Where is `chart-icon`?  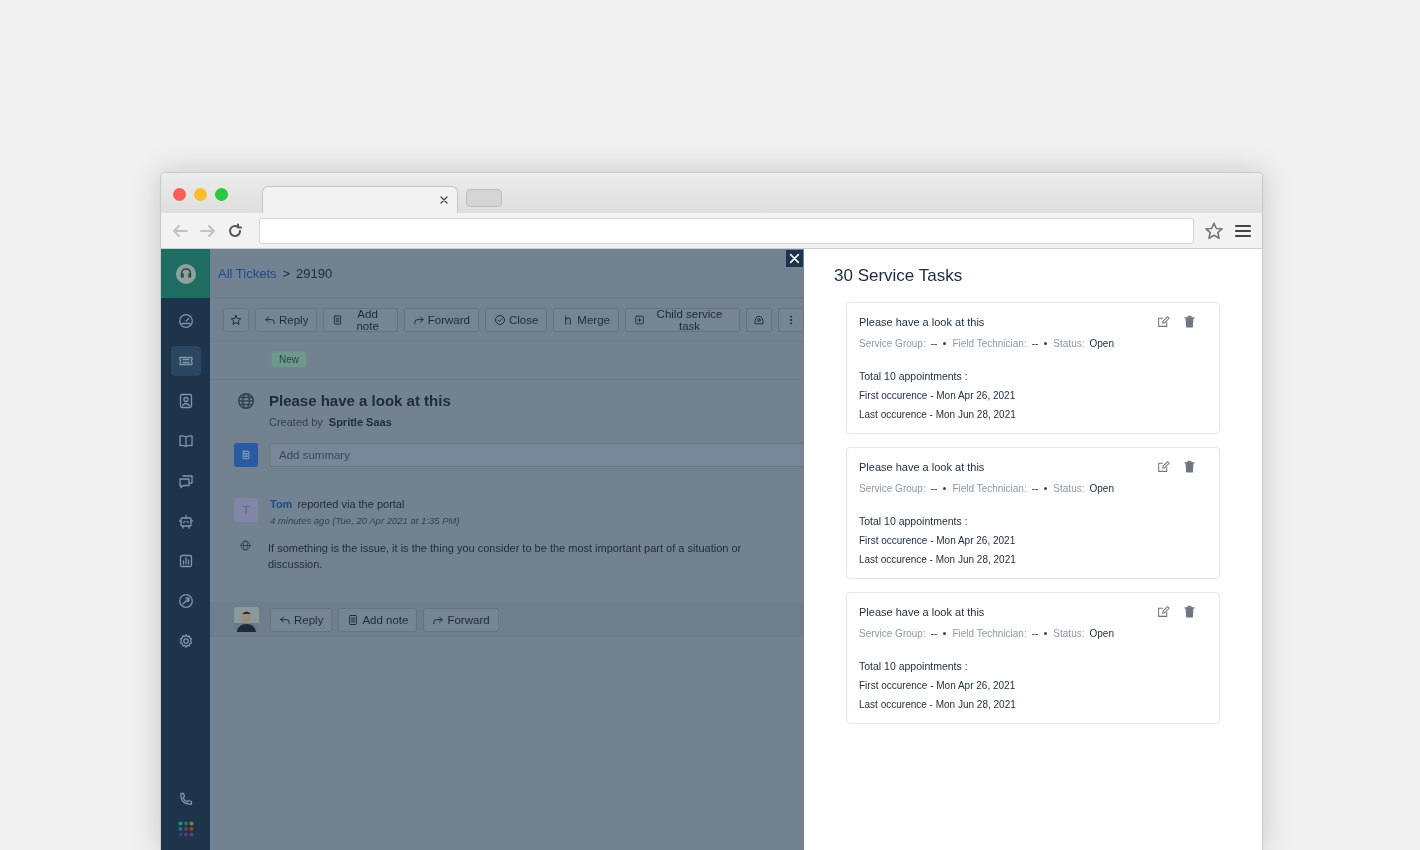 chart-icon is located at coordinates (185, 561).